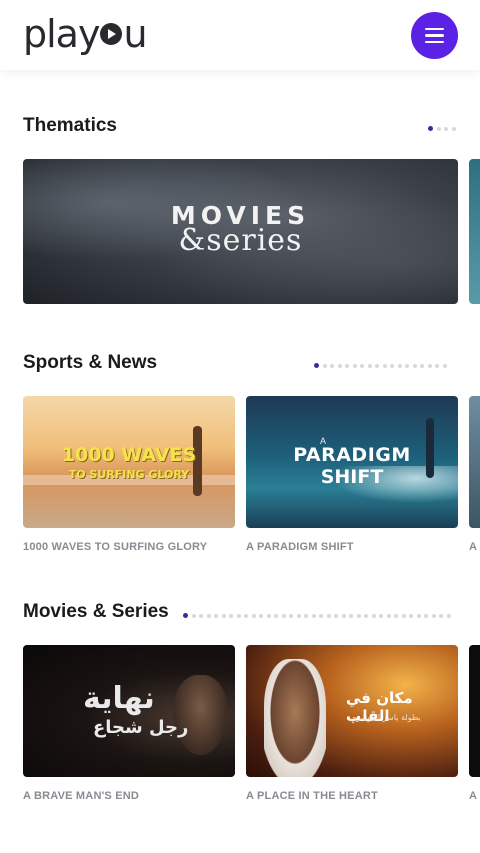  I want to click on card-1000-waves: 1000 WAVES TO SURFING GLORY, so click(129, 462).